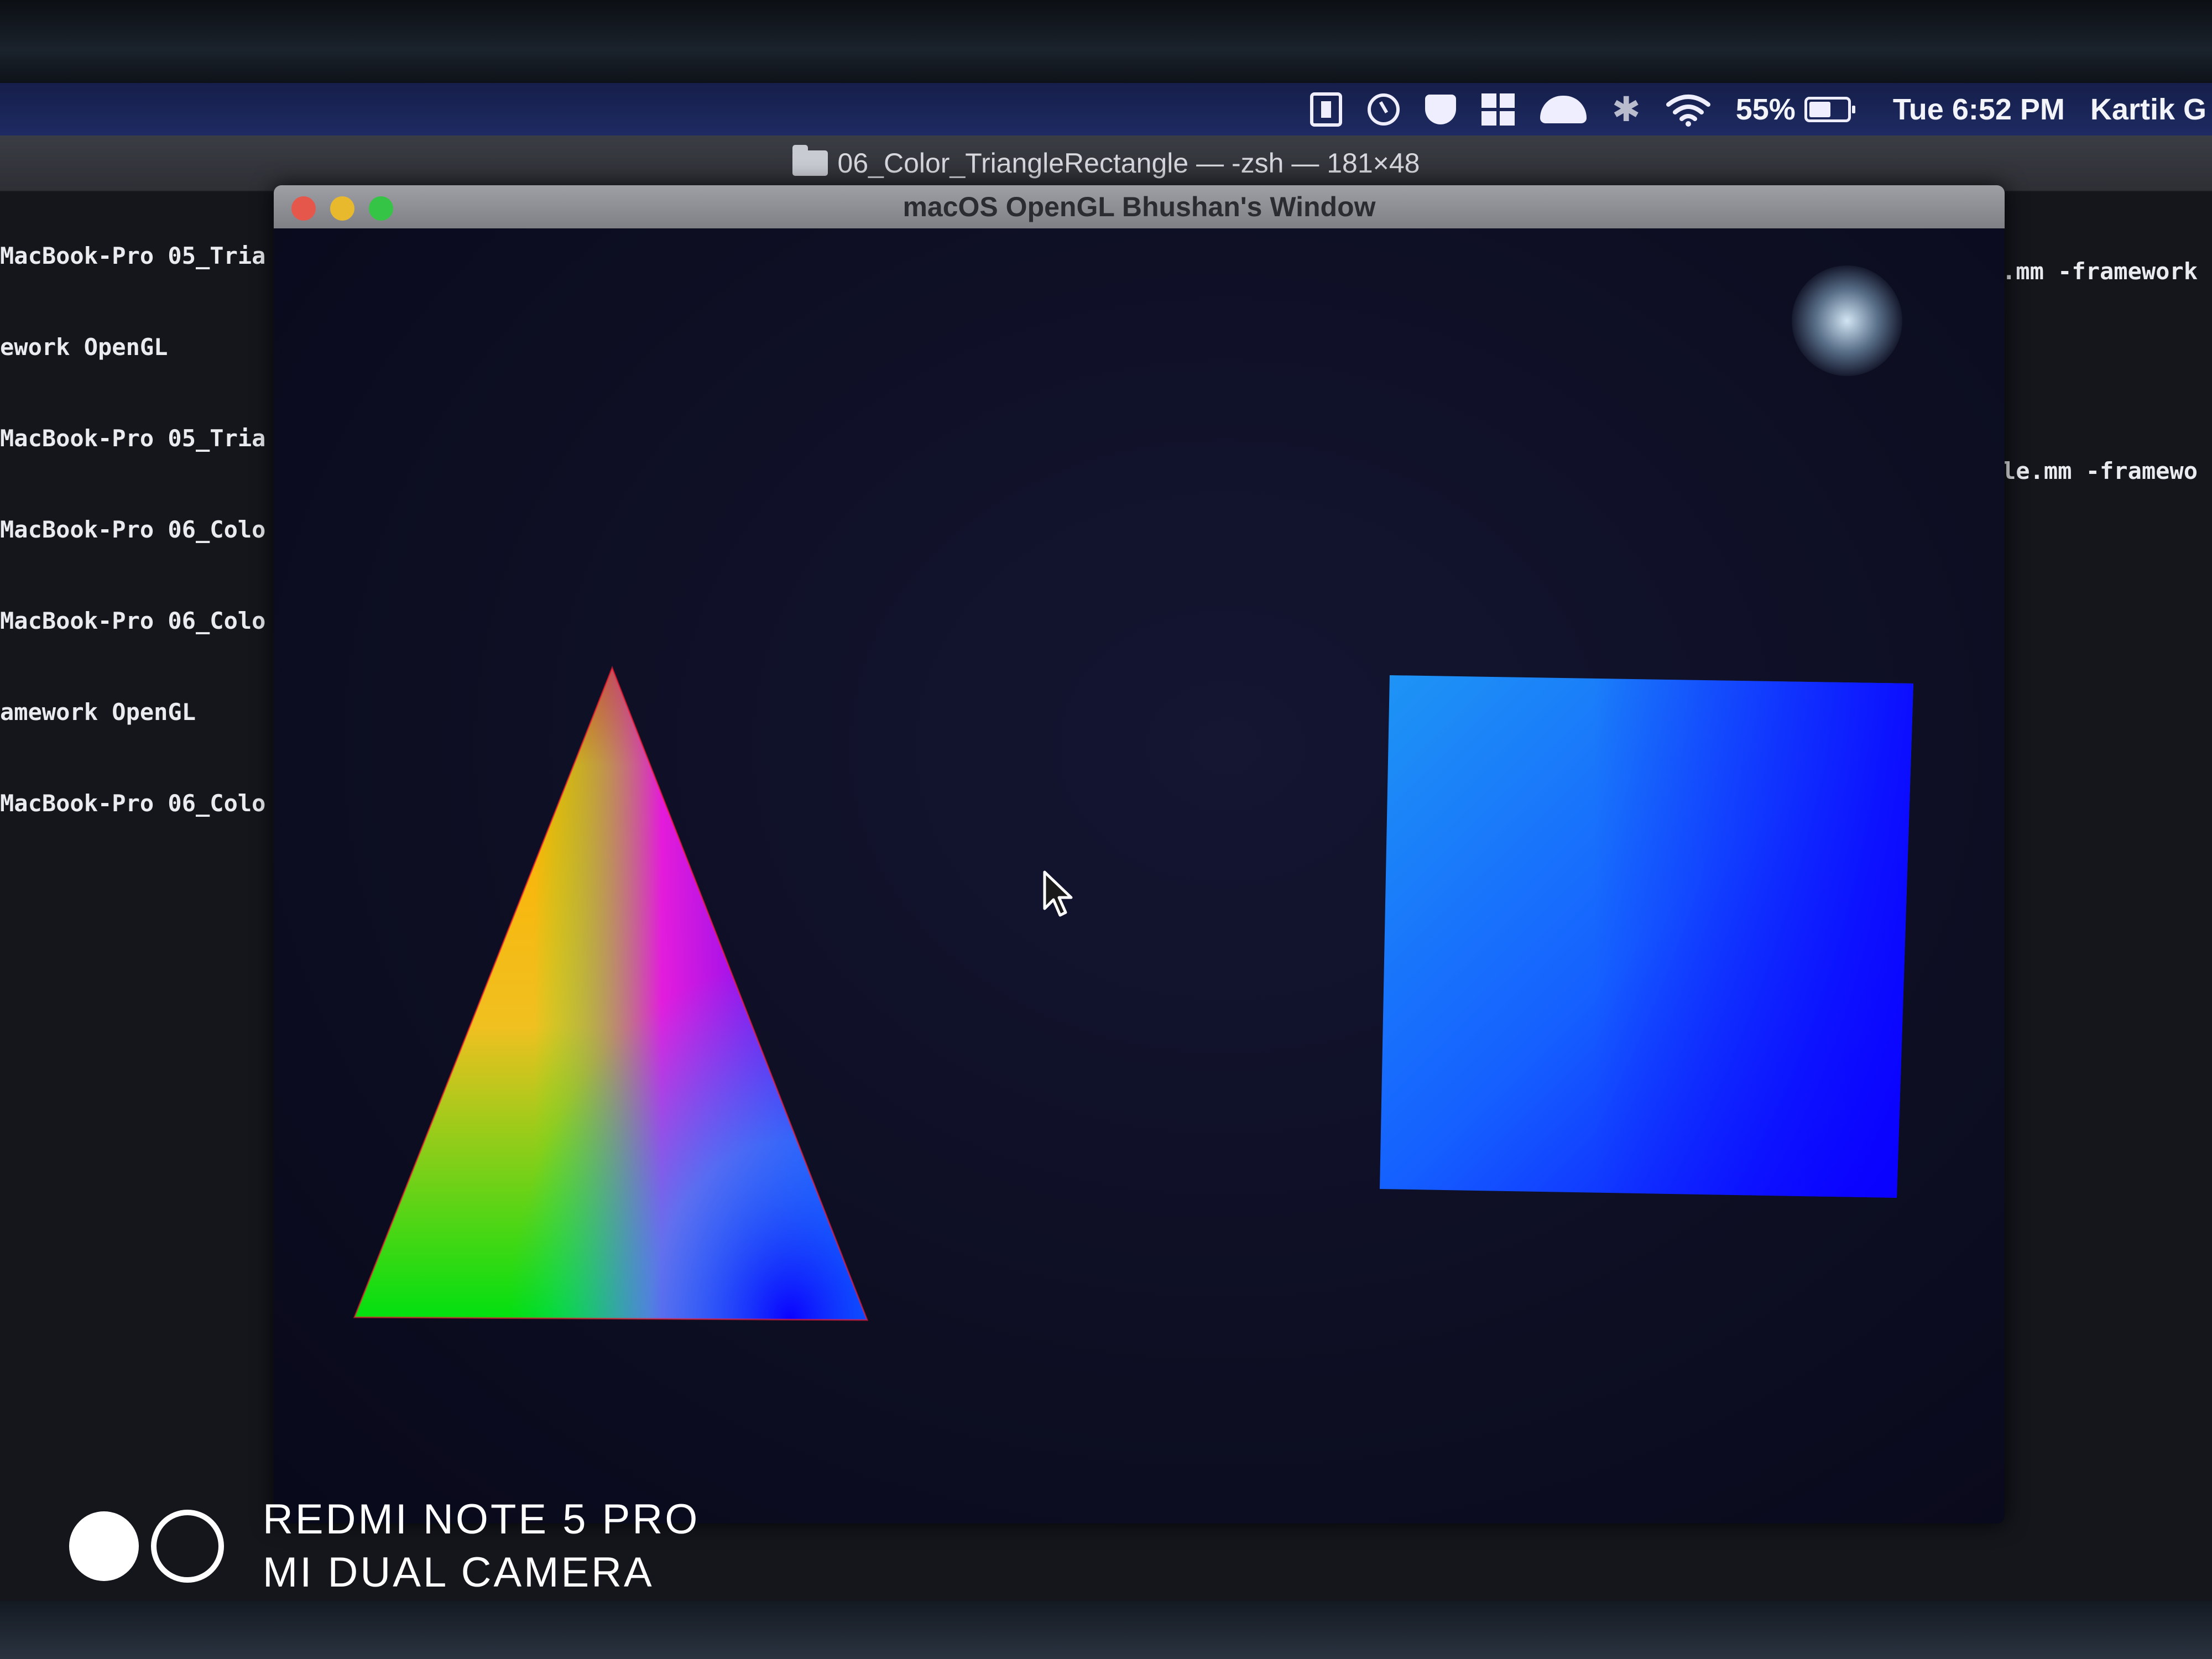  Describe the element at coordinates (98, 712) in the screenshot. I see `terminal-line: amework OpenGL` at that location.